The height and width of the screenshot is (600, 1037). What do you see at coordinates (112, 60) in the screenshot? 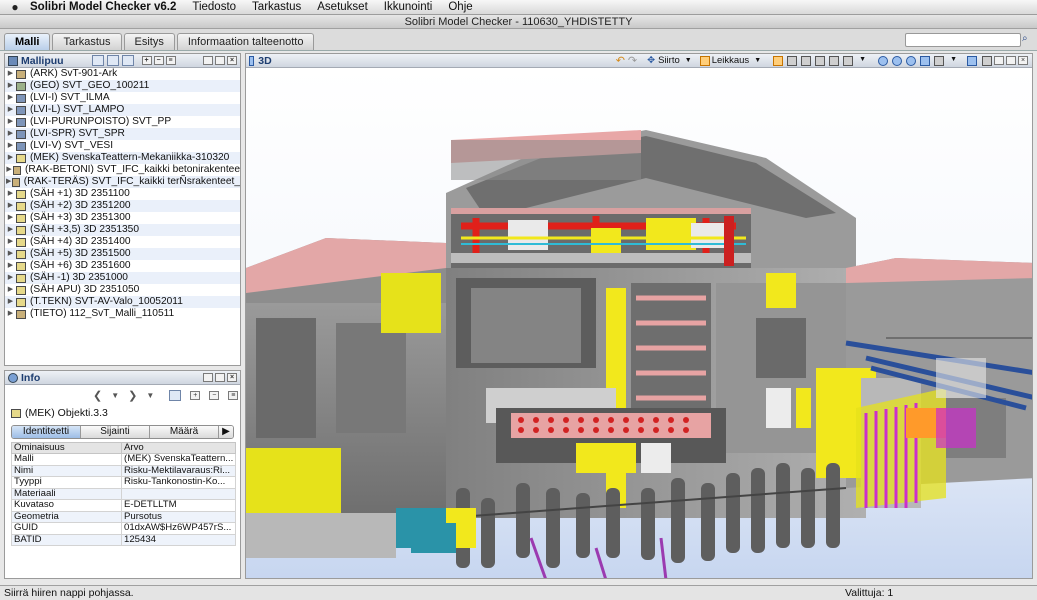
I see `tree-expand-icon` at bounding box center [112, 60].